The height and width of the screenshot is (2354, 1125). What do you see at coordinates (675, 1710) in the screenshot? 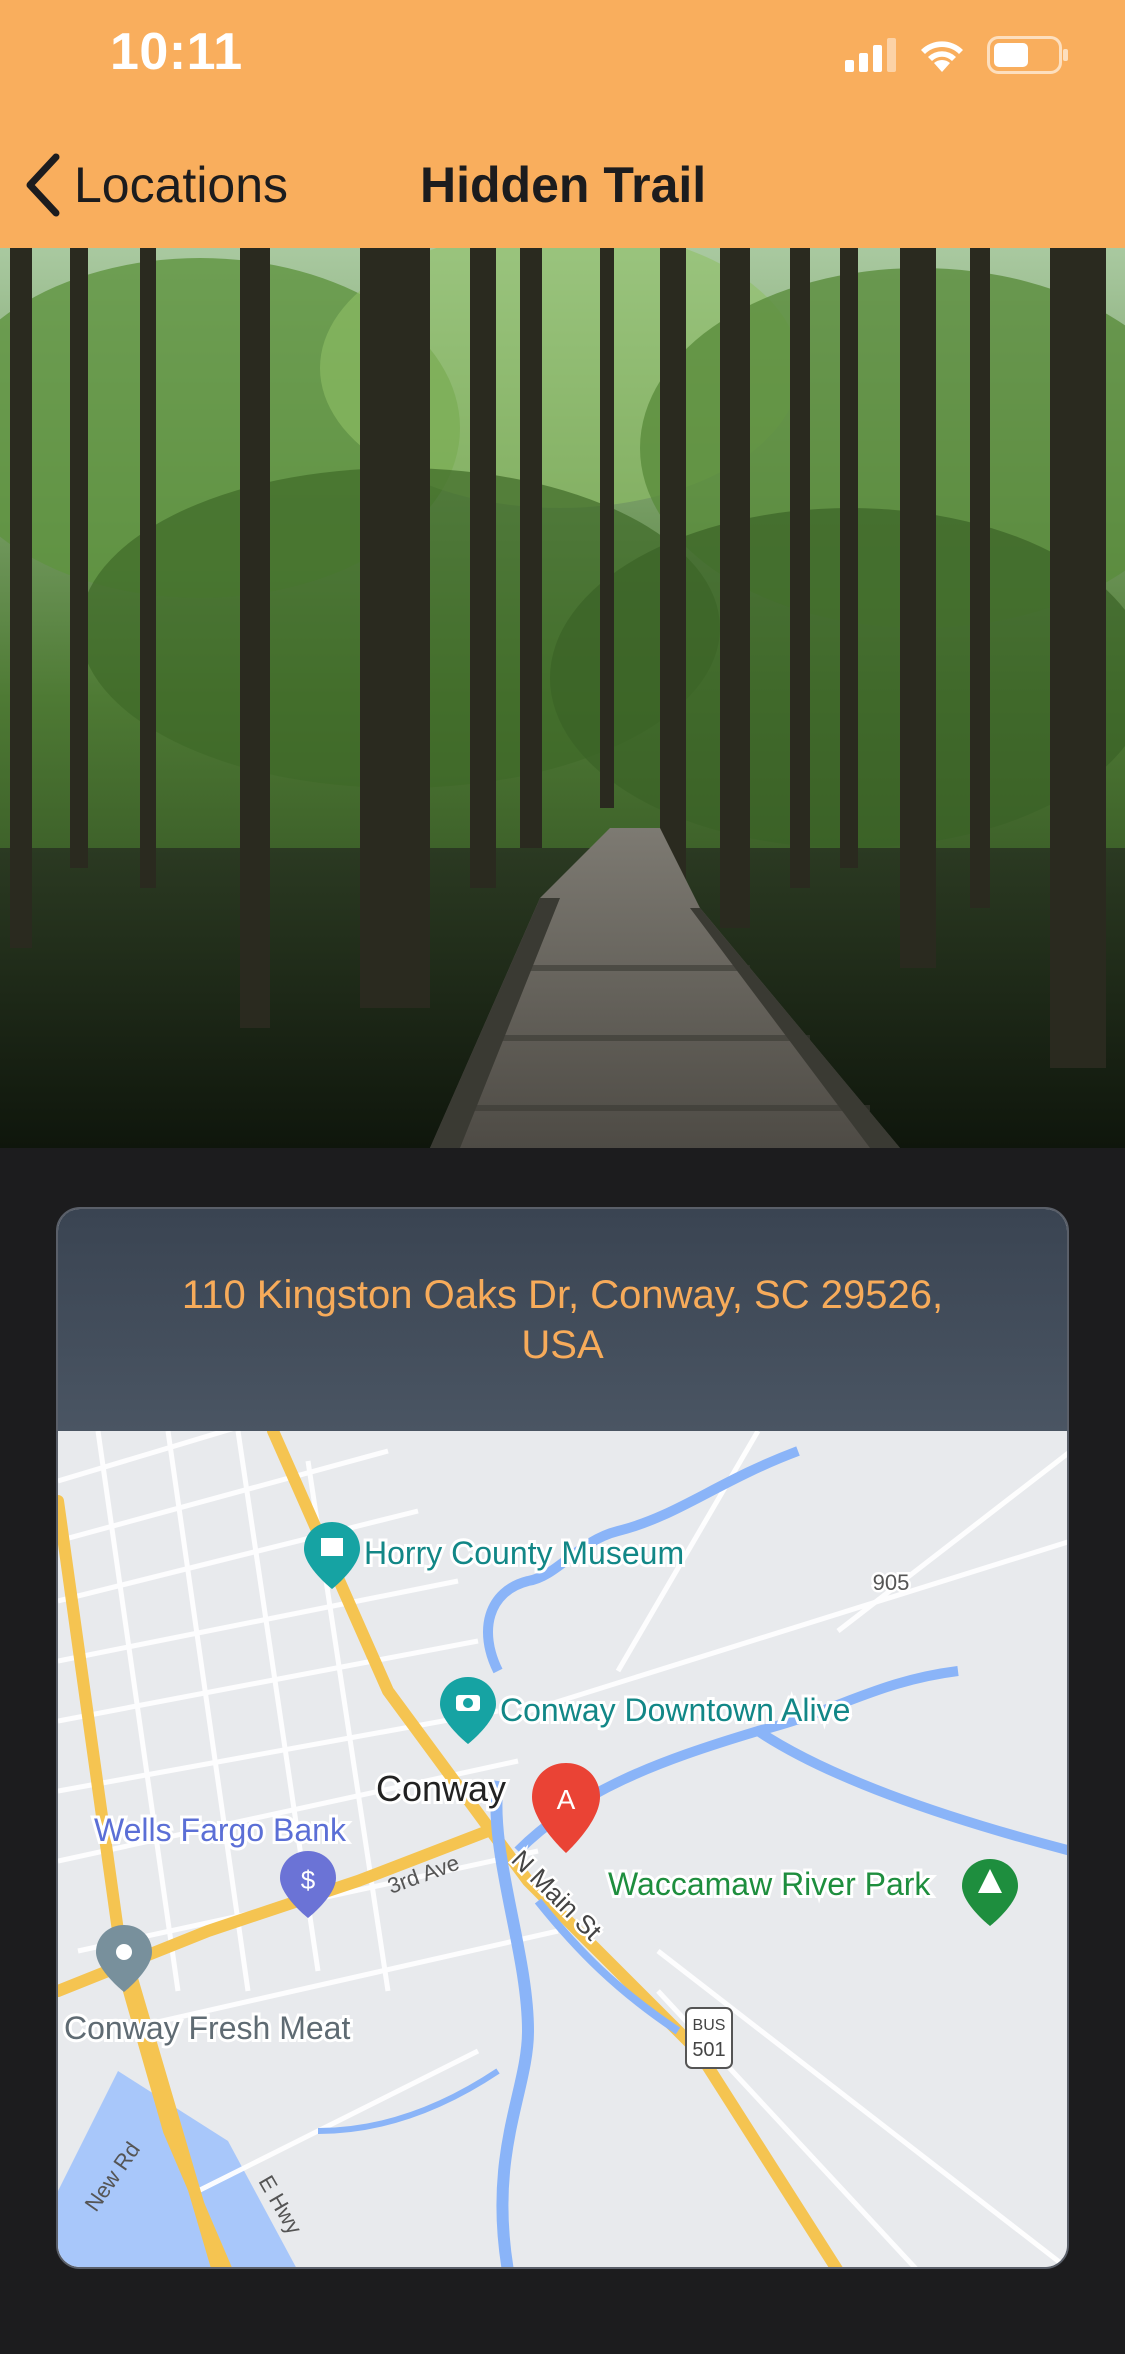
I see `downtown-label: Conway Downtown Alive` at bounding box center [675, 1710].